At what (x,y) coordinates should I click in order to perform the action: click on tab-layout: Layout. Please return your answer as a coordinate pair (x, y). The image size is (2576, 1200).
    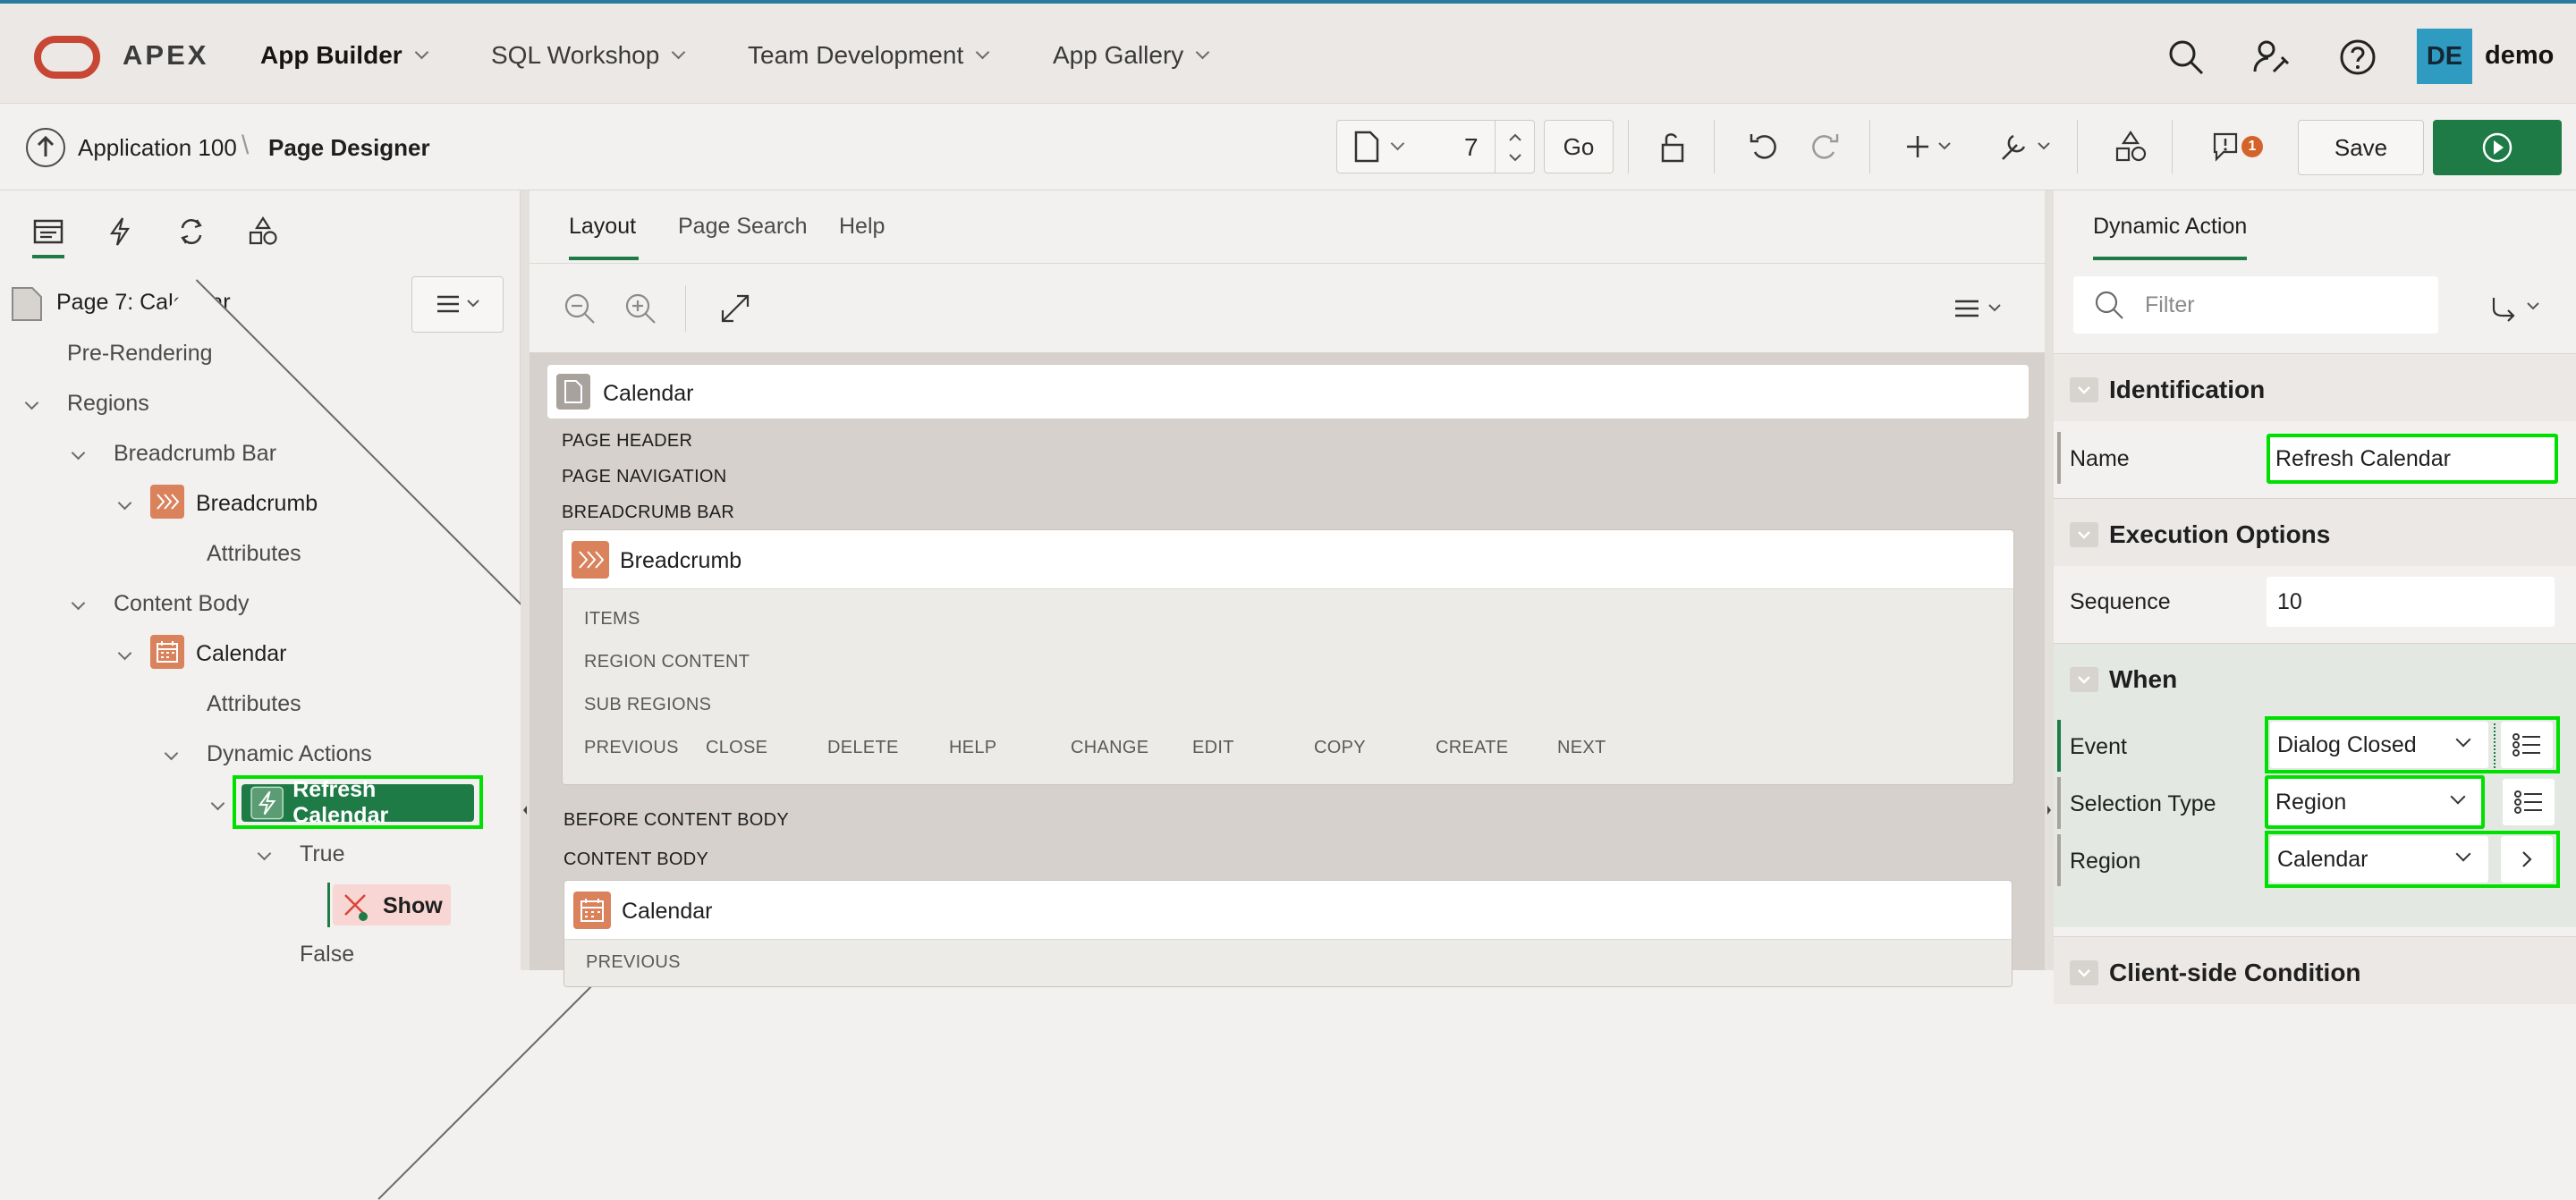
    Looking at the image, I should click on (602, 227).